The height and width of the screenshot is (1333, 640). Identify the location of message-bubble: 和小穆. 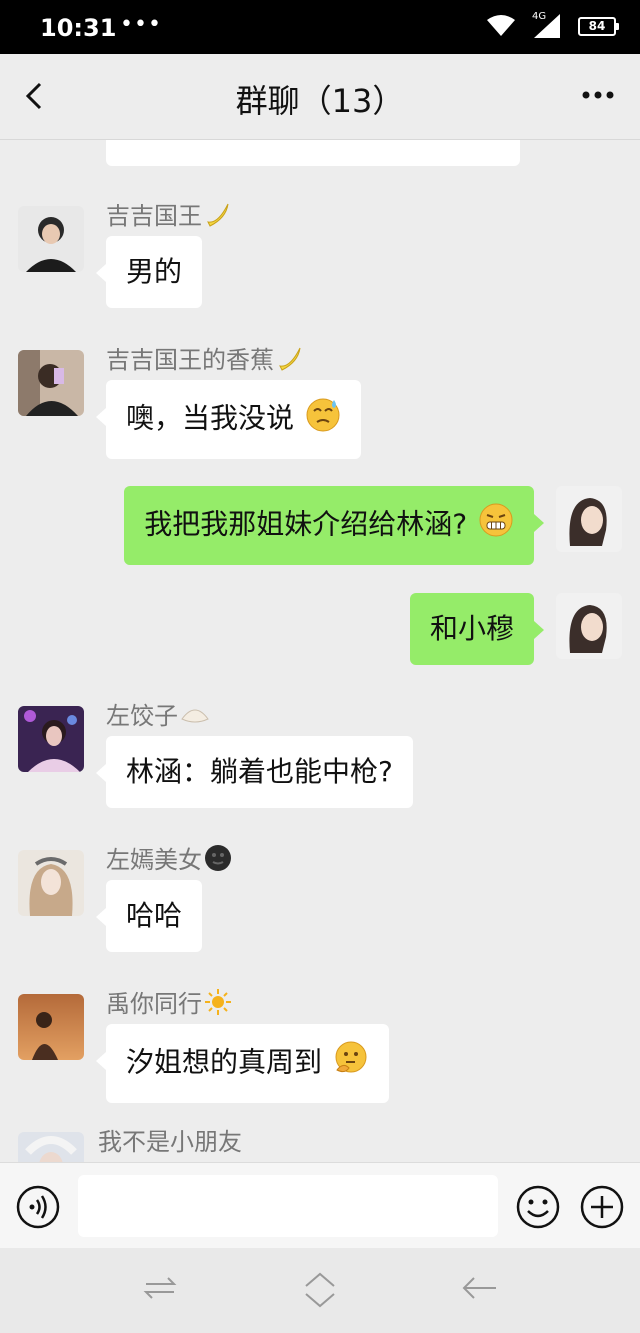
(477, 629).